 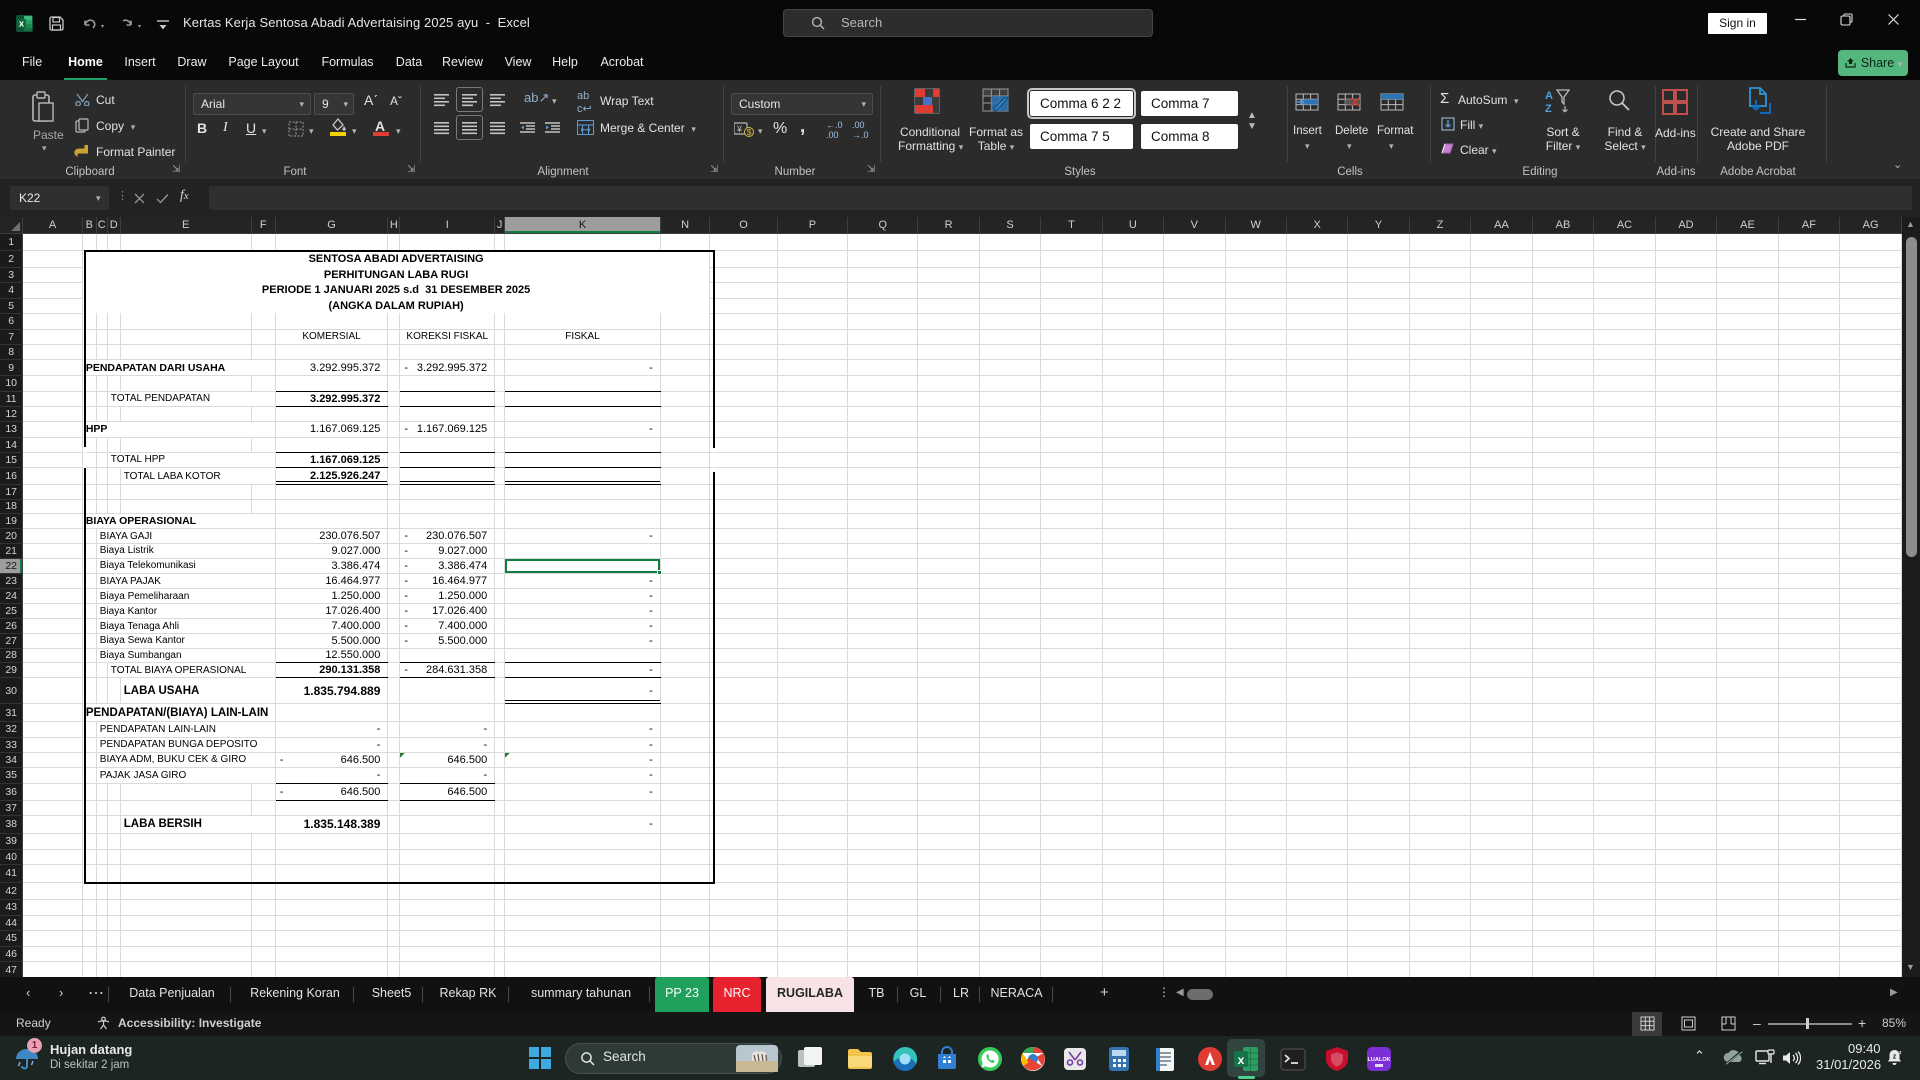 What do you see at coordinates (1548, 108) in the screenshot?
I see `svg-text: Z` at bounding box center [1548, 108].